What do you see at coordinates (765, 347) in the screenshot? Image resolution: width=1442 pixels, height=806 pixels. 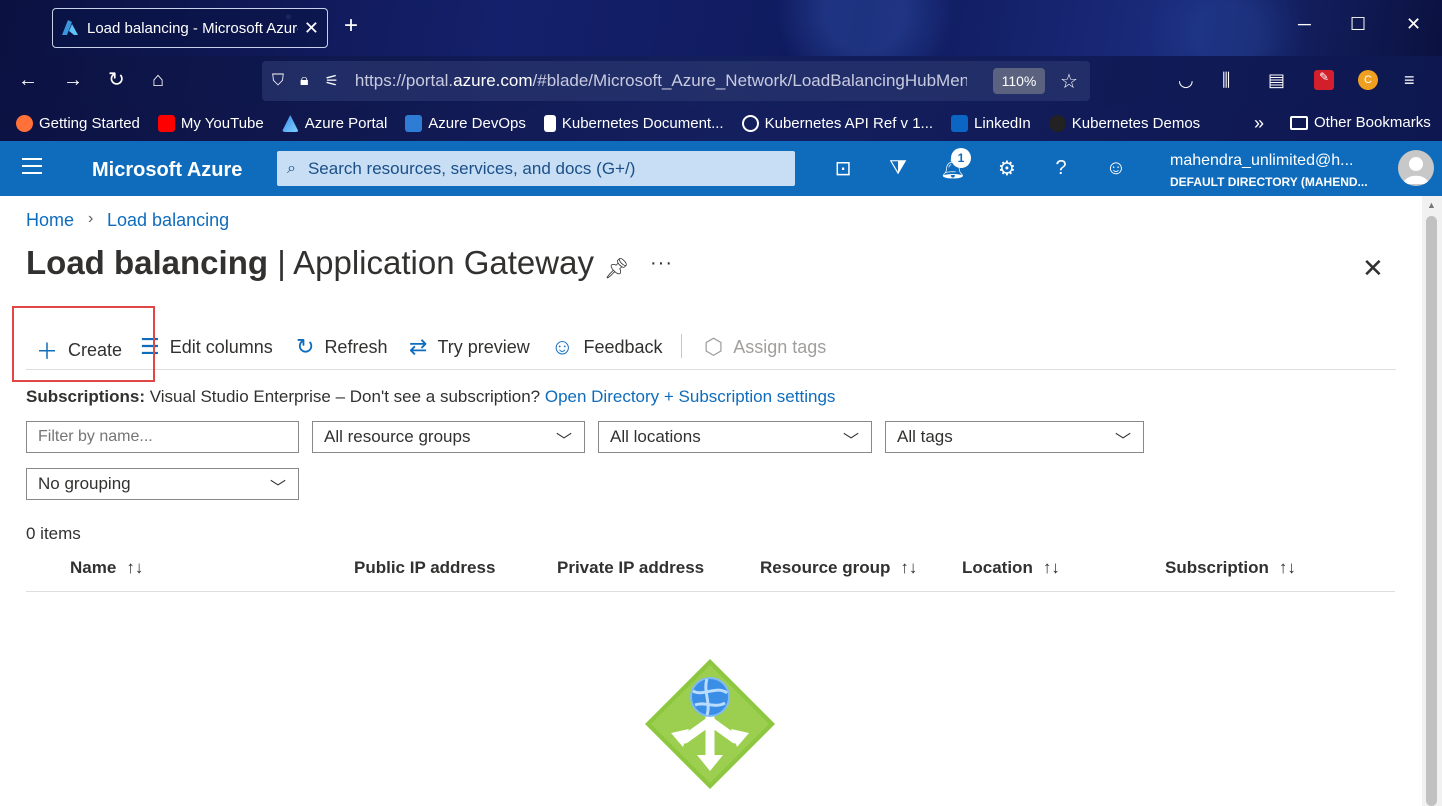 I see `assign-tags-button: ⬡ Assign tags` at bounding box center [765, 347].